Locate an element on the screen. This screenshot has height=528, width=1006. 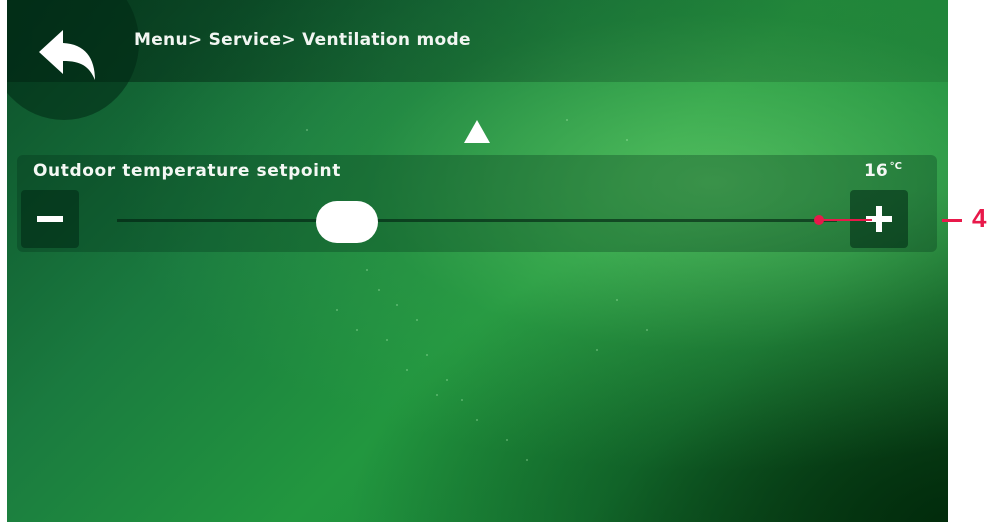
back-arrow-icon is located at coordinates (67, 55).